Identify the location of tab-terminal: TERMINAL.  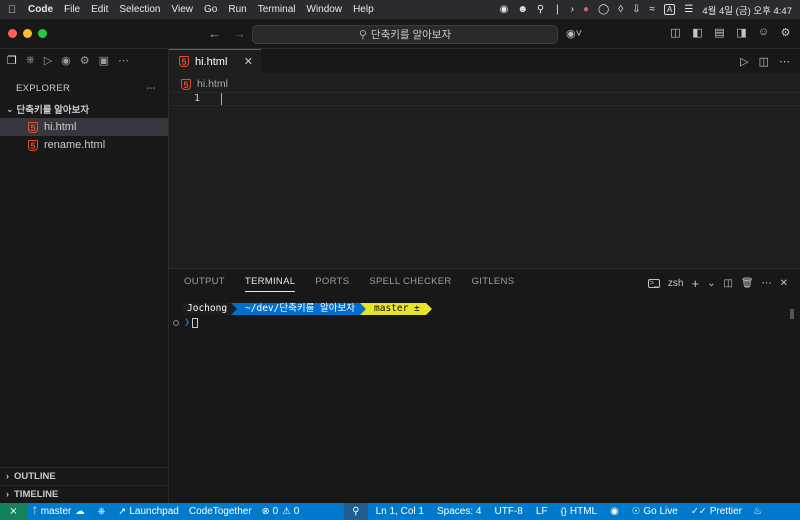
(270, 284).